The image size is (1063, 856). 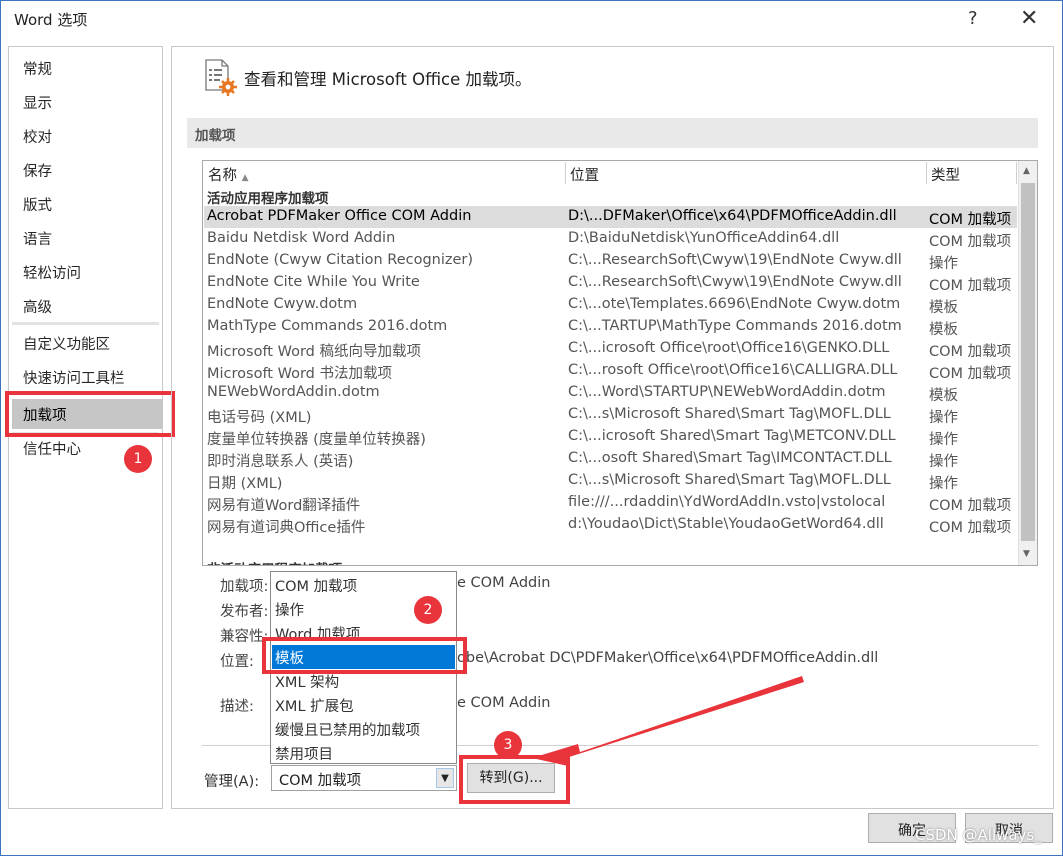 What do you see at coordinates (316, 440) in the screenshot?
I see `addin-name: 度量单位转换器 (度量单位转换器)` at bounding box center [316, 440].